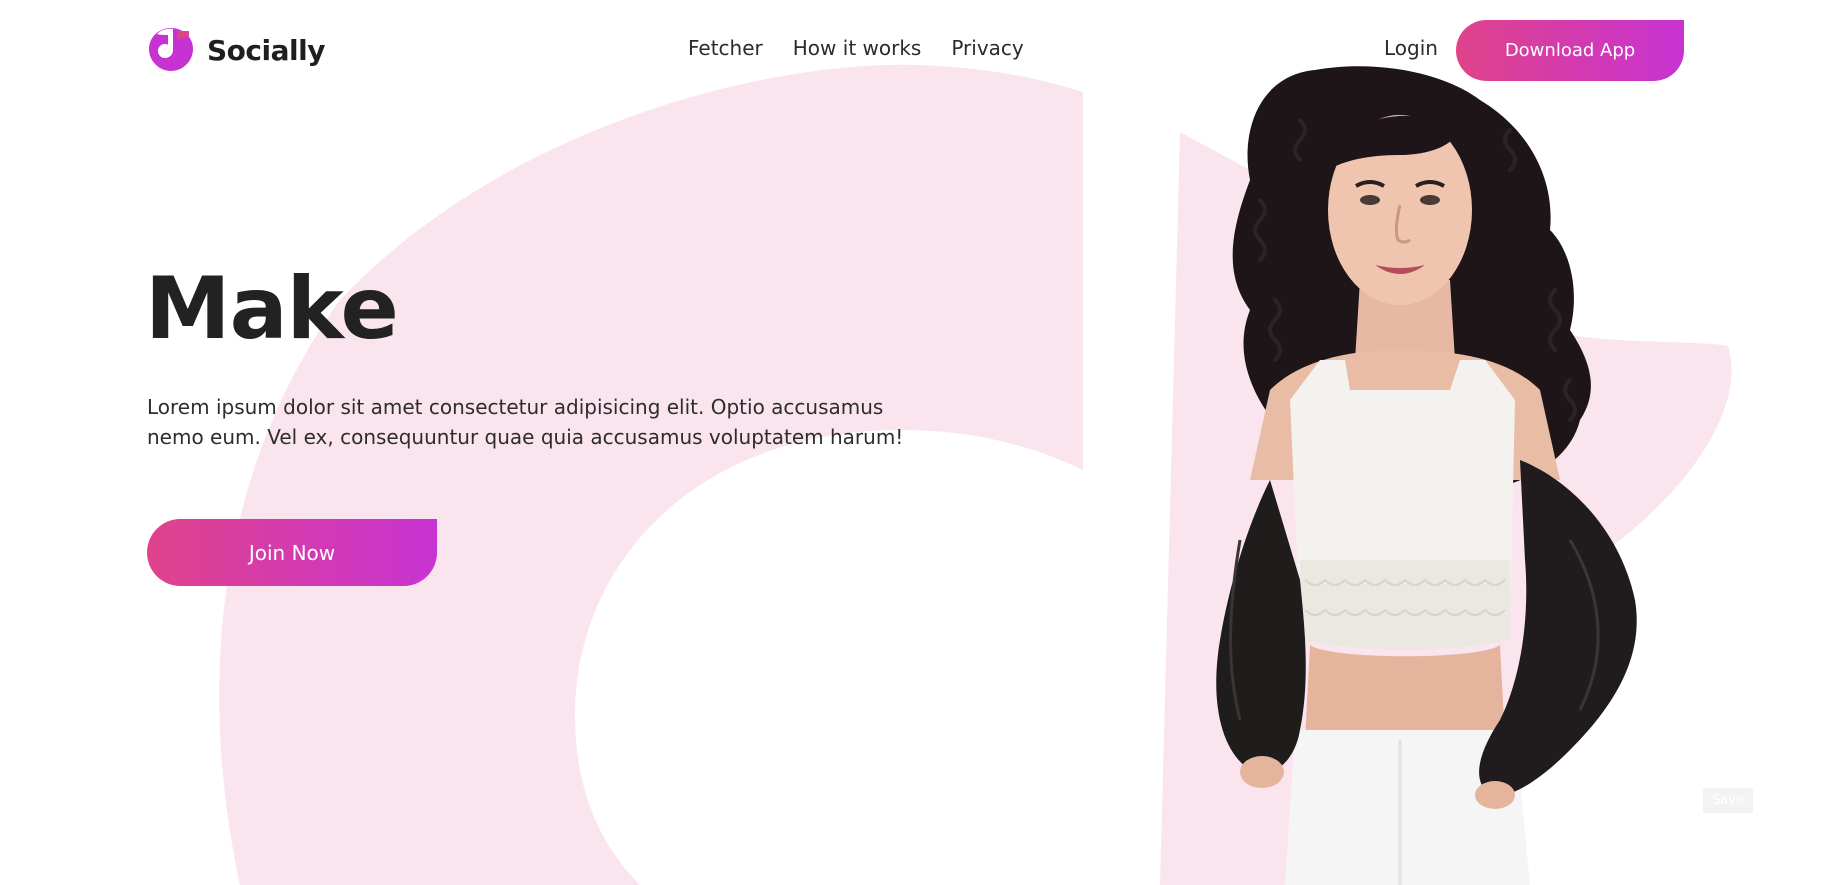 This screenshot has width=1847, height=885. I want to click on music-note-logo-icon, so click(171, 49).